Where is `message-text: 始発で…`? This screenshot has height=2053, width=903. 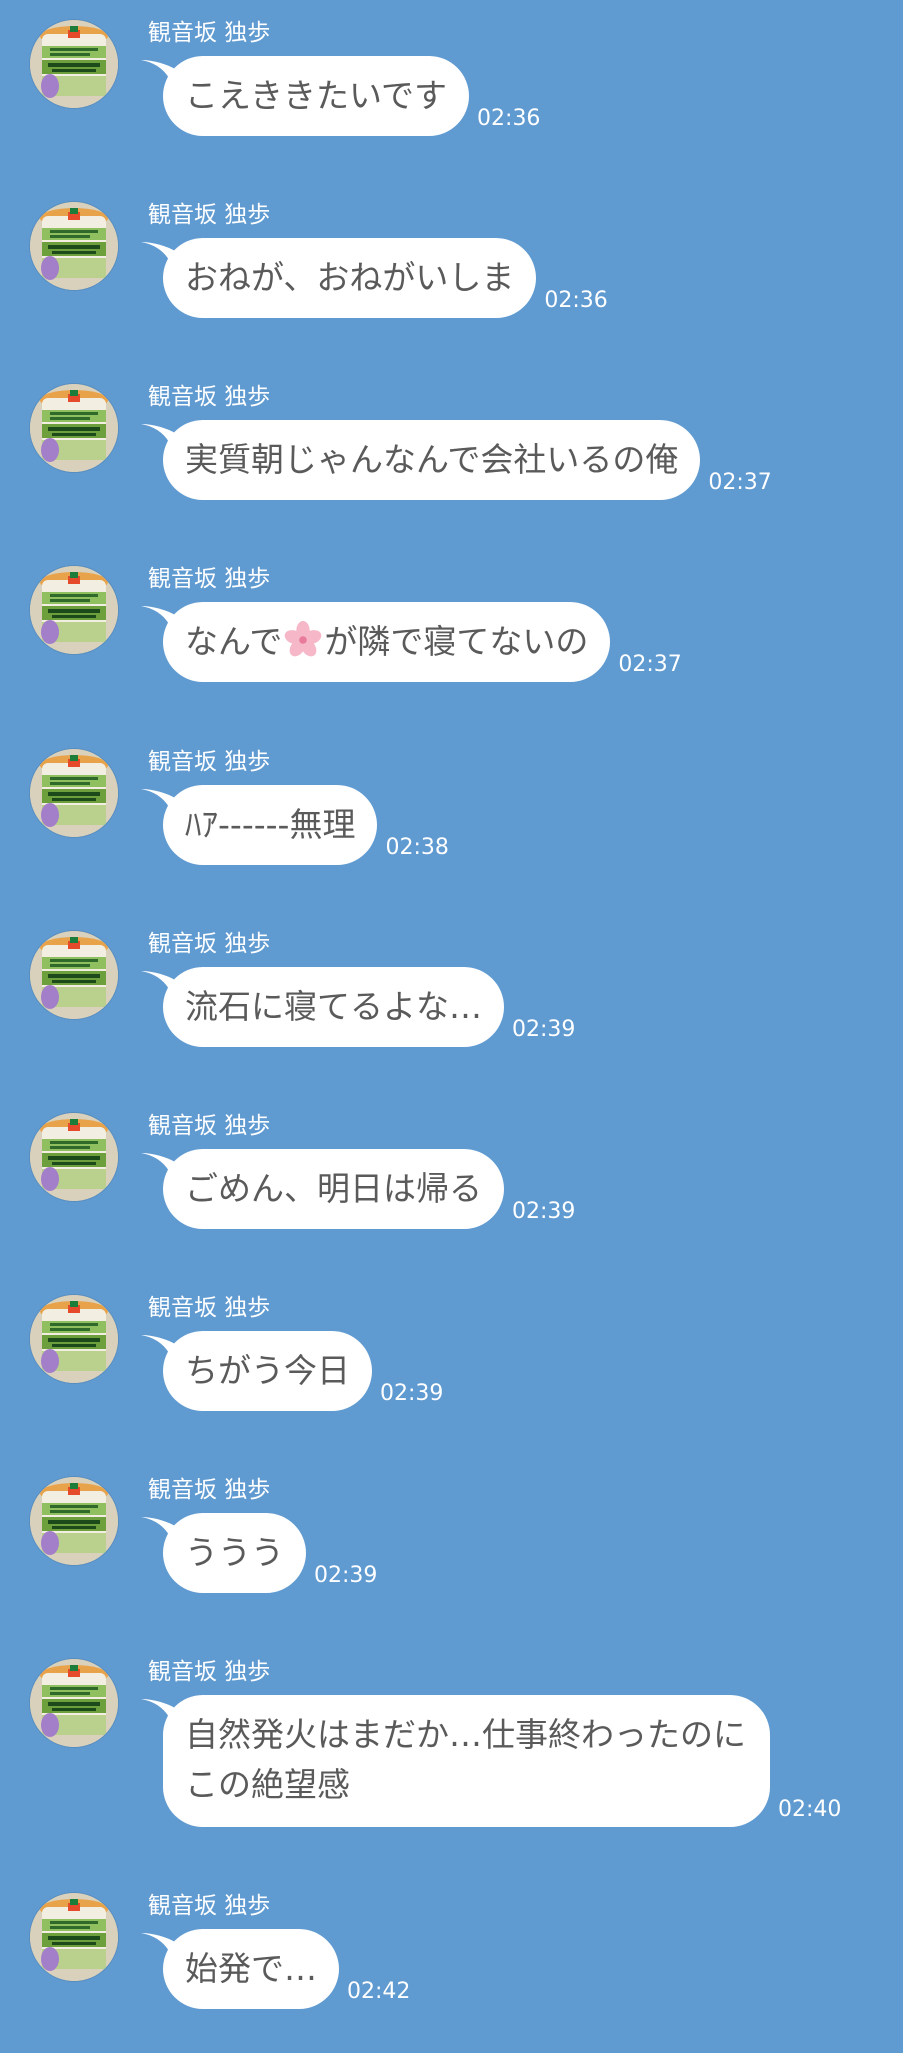
message-text: 始発で… is located at coordinates (251, 1968).